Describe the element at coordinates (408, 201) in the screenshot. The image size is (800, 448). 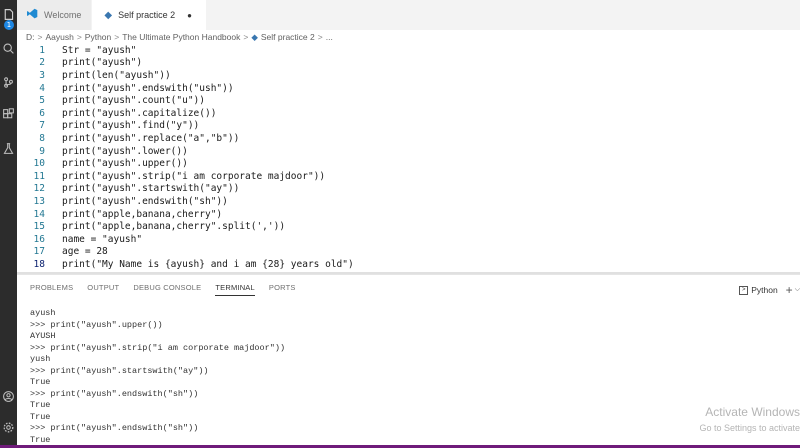
I see `code-line: 13 print("ayush".endswith("sh"))` at that location.